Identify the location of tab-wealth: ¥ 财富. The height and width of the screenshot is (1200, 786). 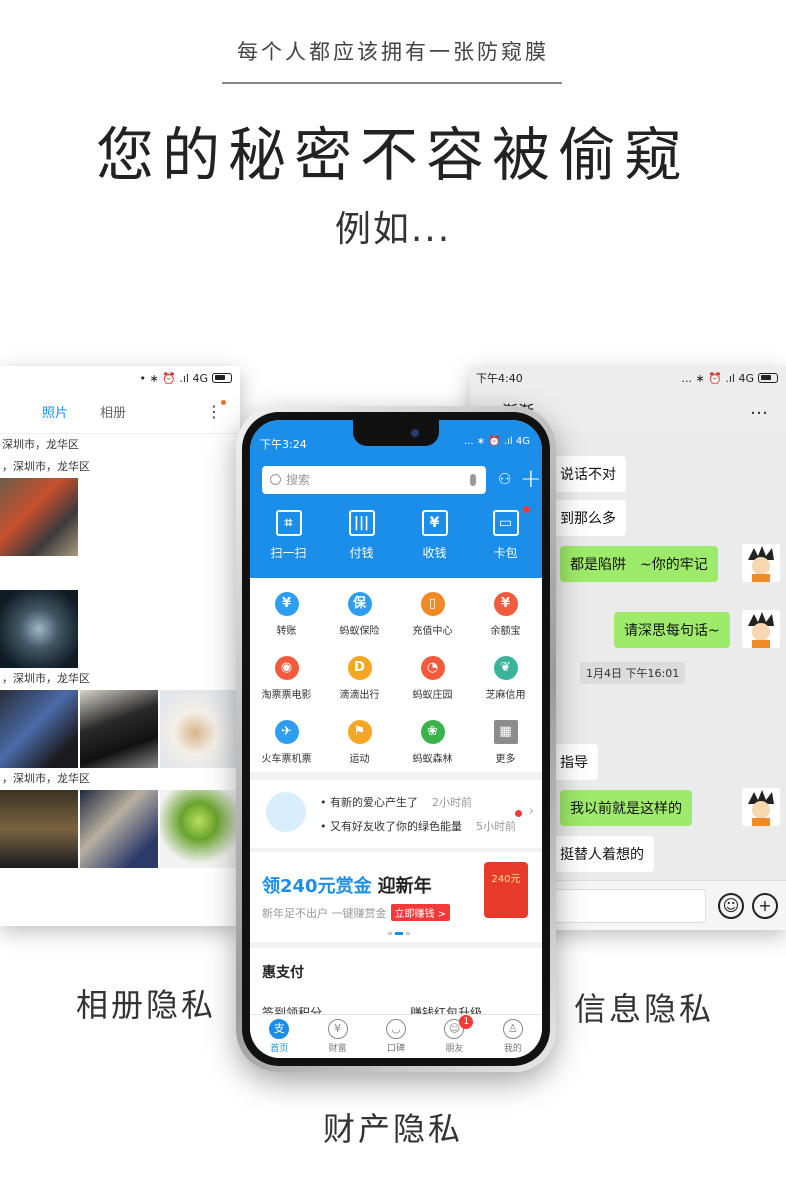
(337, 1036).